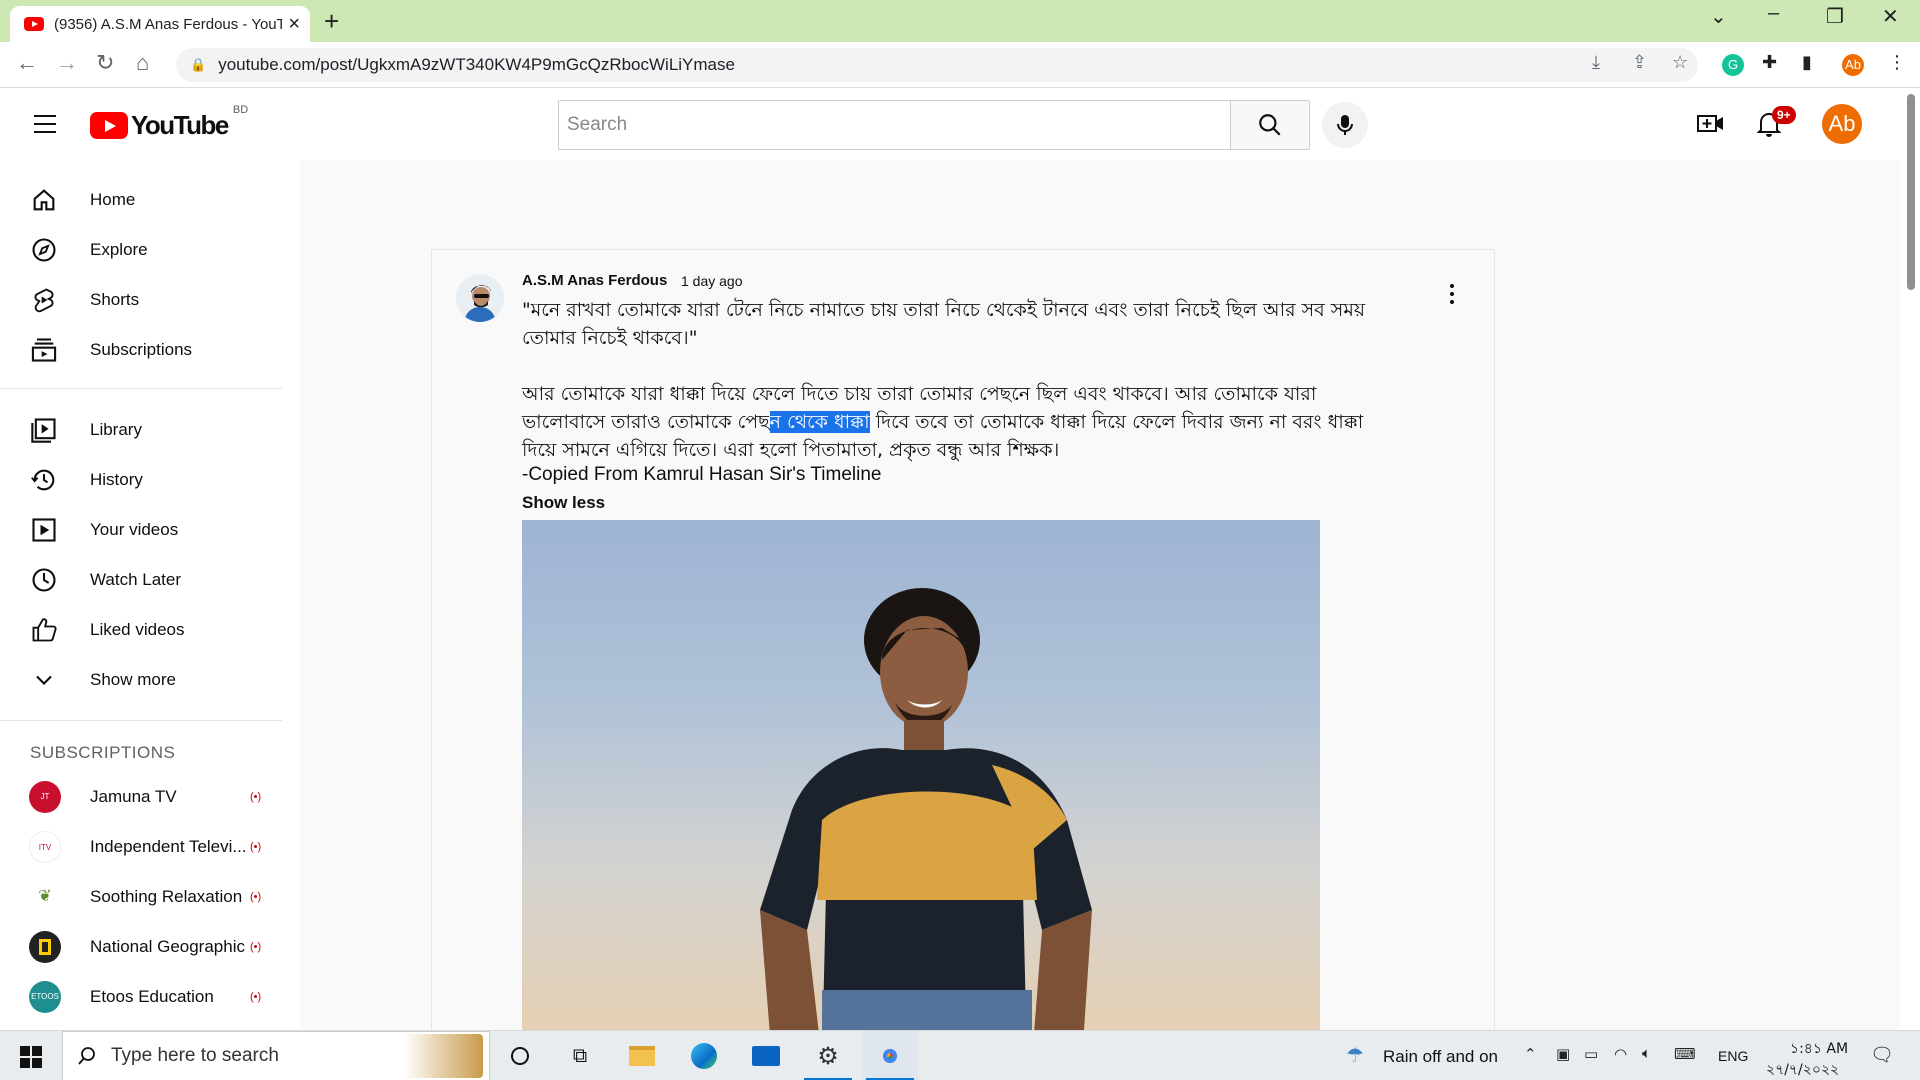 The height and width of the screenshot is (1080, 1920). What do you see at coordinates (150, 250) in the screenshot?
I see `sidebar-item-explore: Explore` at bounding box center [150, 250].